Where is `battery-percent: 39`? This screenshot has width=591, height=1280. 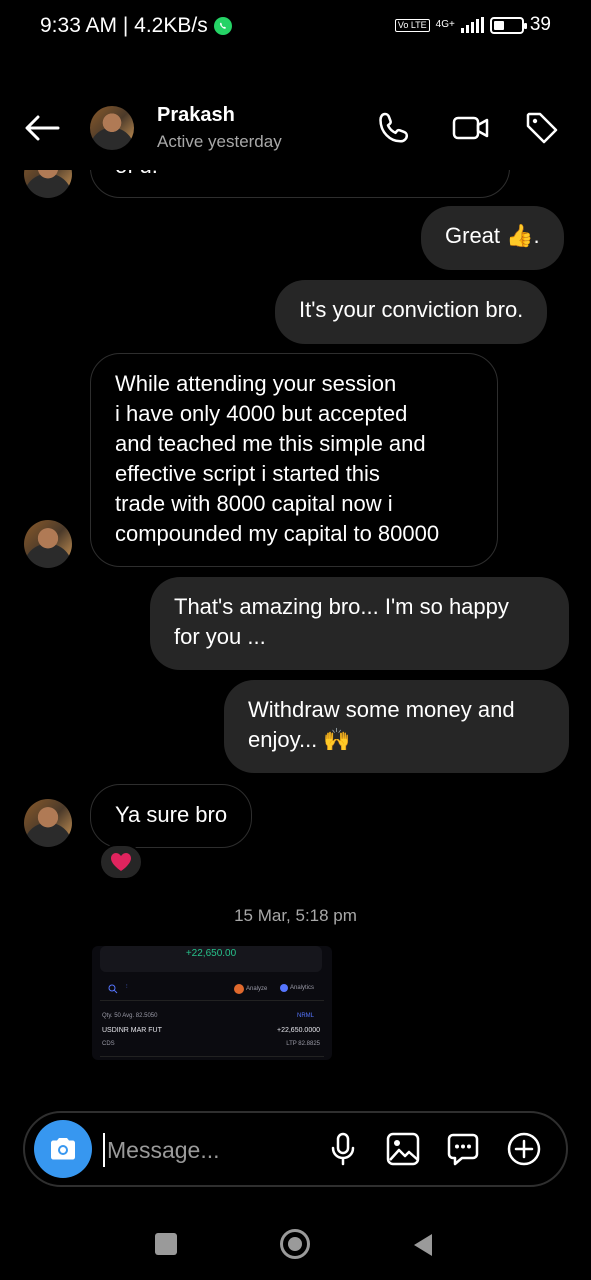 battery-percent: 39 is located at coordinates (540, 24).